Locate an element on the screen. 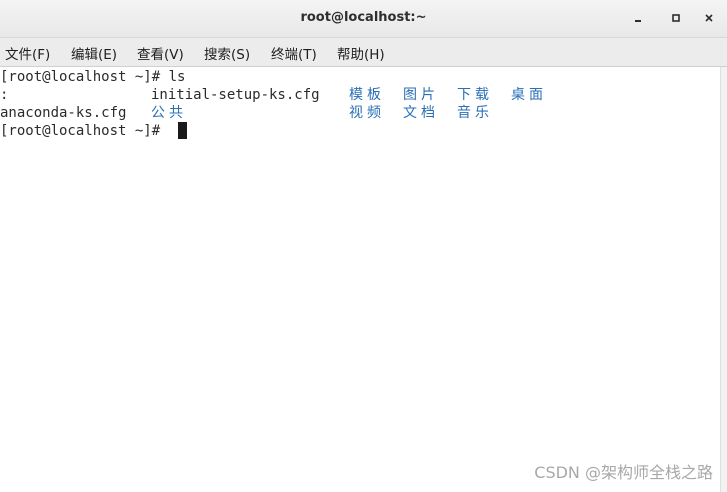  window-titlebar: root@localhost:~ is located at coordinates (363, 19).